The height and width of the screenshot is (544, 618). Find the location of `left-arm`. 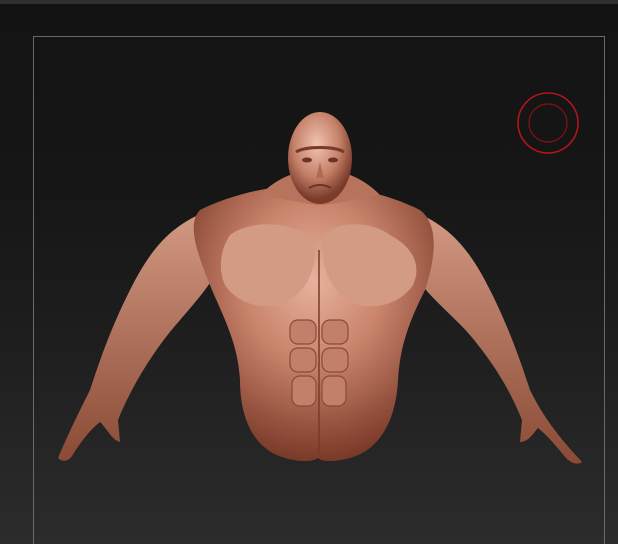

left-arm is located at coordinates (136, 335).